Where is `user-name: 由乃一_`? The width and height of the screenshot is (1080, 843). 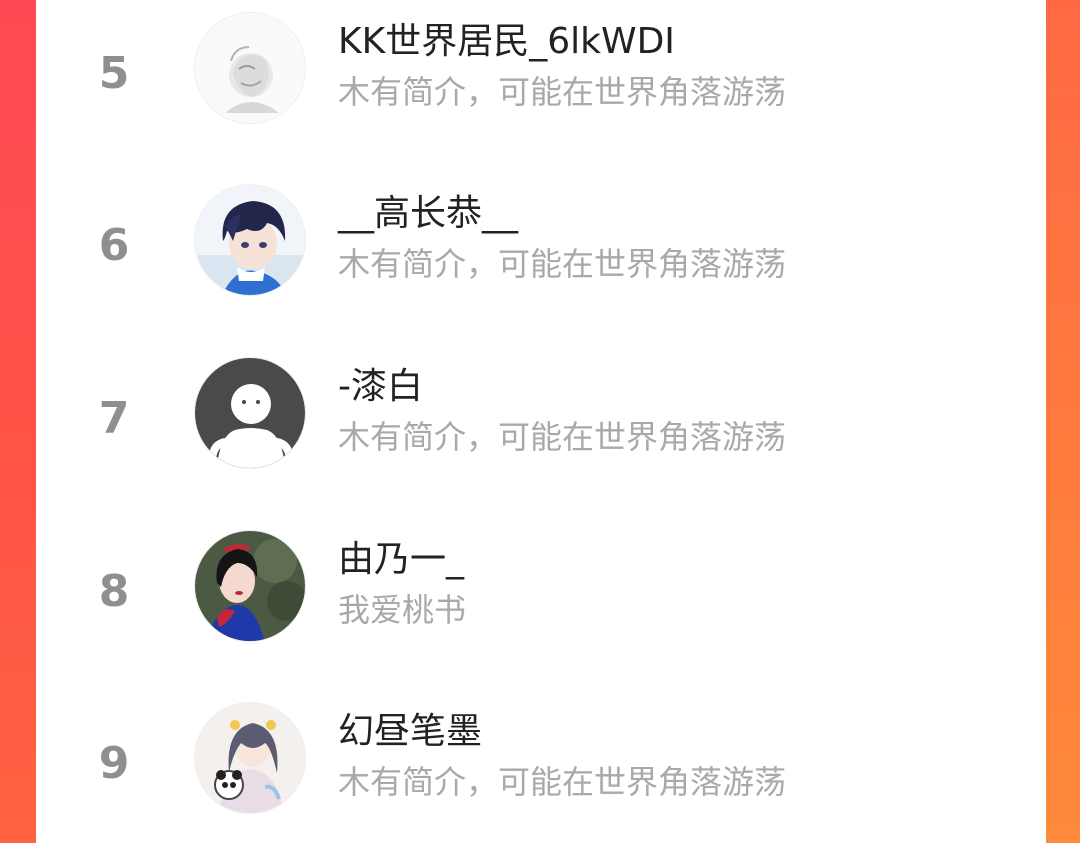
user-name: 由乃一_ is located at coordinates (401, 560).